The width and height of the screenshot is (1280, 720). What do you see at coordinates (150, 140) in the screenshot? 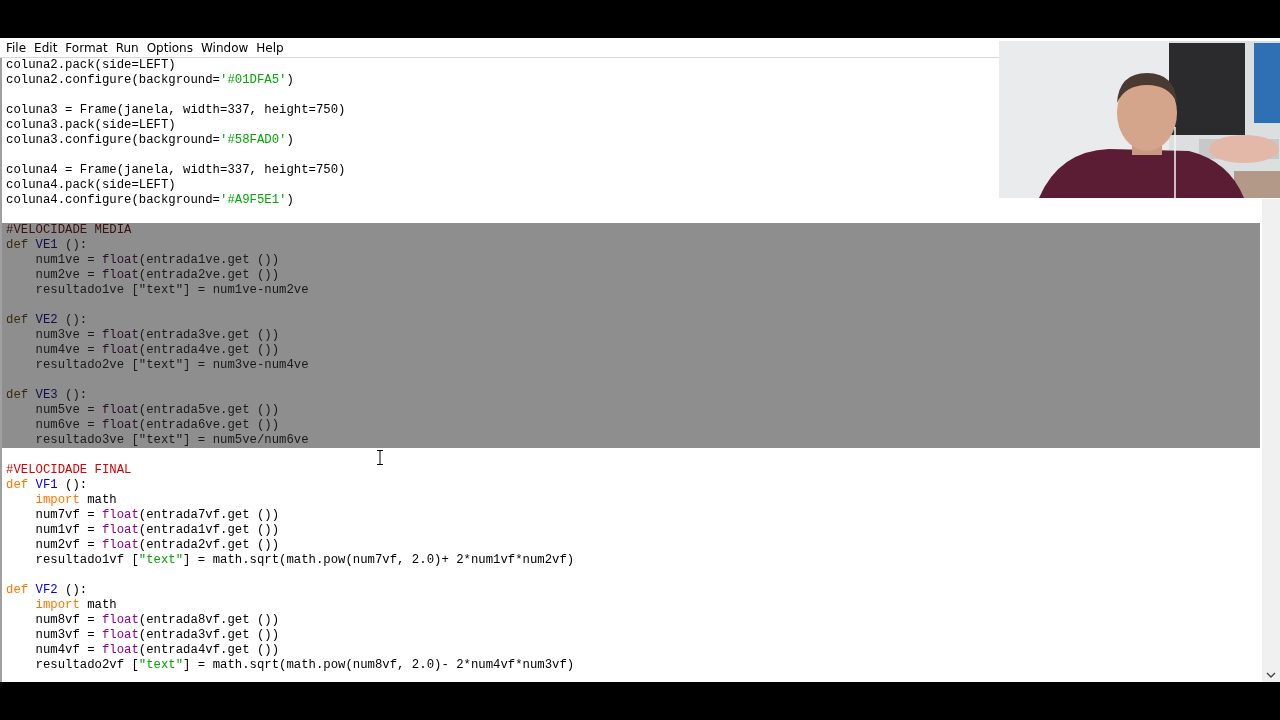
I see `code-line: coluna3.configure(background='#58FAD0')` at bounding box center [150, 140].